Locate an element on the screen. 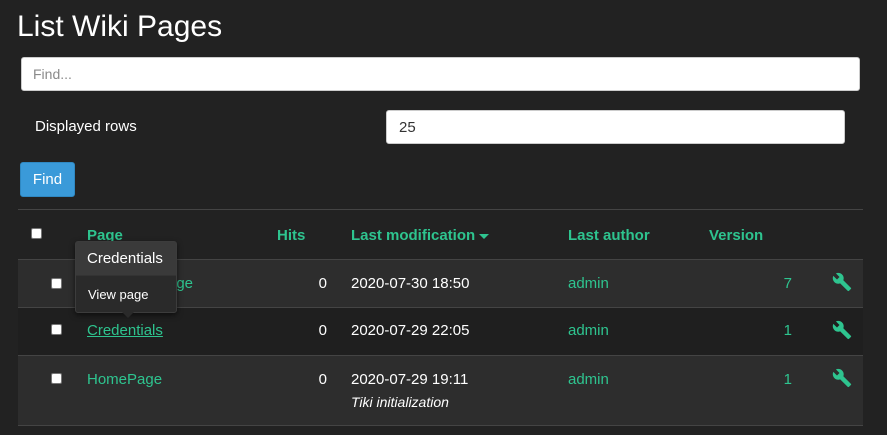  find-button: Find is located at coordinates (47, 179).